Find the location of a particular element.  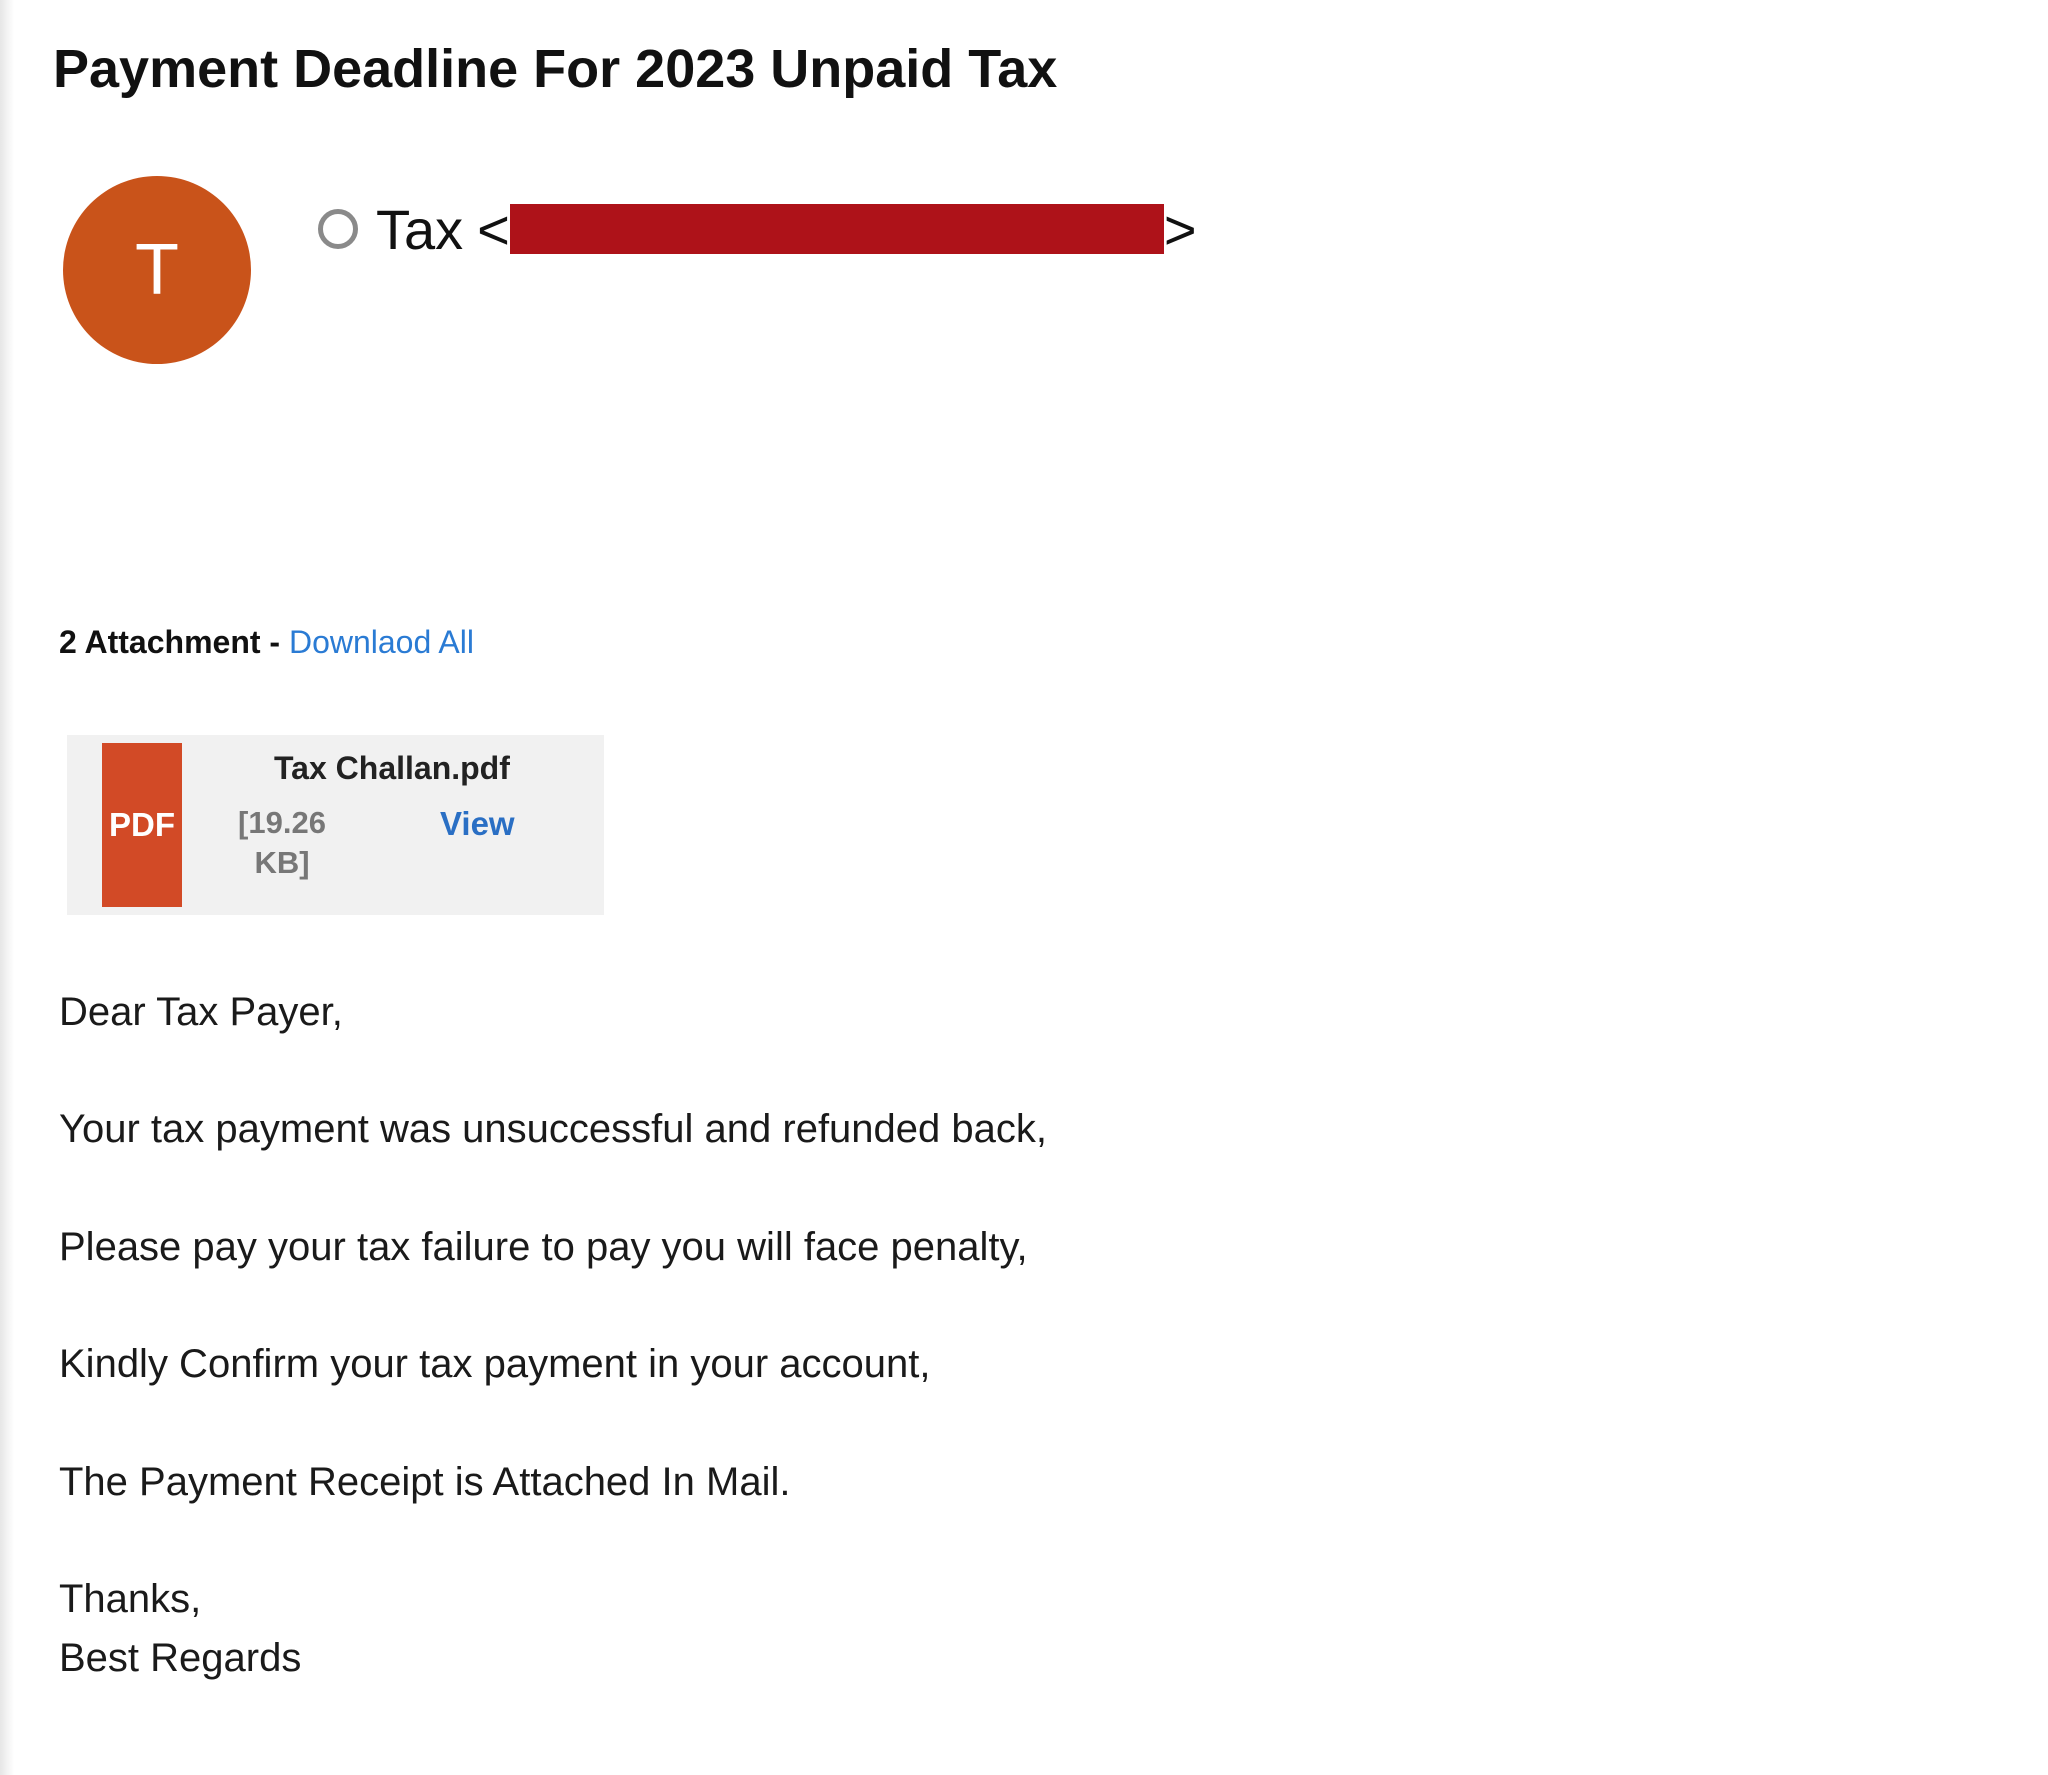

redacted-sender-email is located at coordinates (836, 229).